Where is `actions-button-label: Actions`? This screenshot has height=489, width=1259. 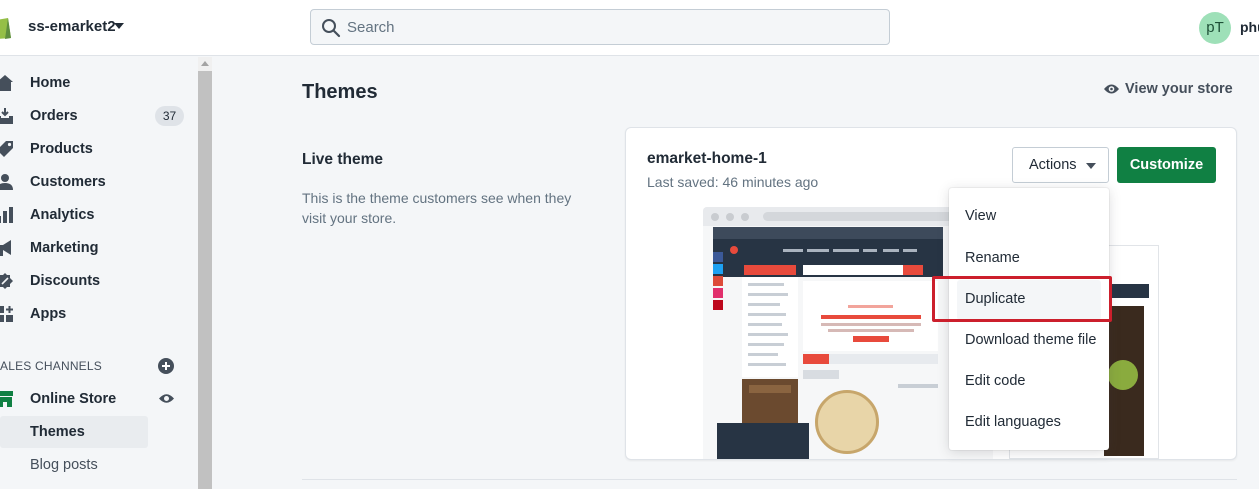
actions-button-label: Actions is located at coordinates (1053, 165).